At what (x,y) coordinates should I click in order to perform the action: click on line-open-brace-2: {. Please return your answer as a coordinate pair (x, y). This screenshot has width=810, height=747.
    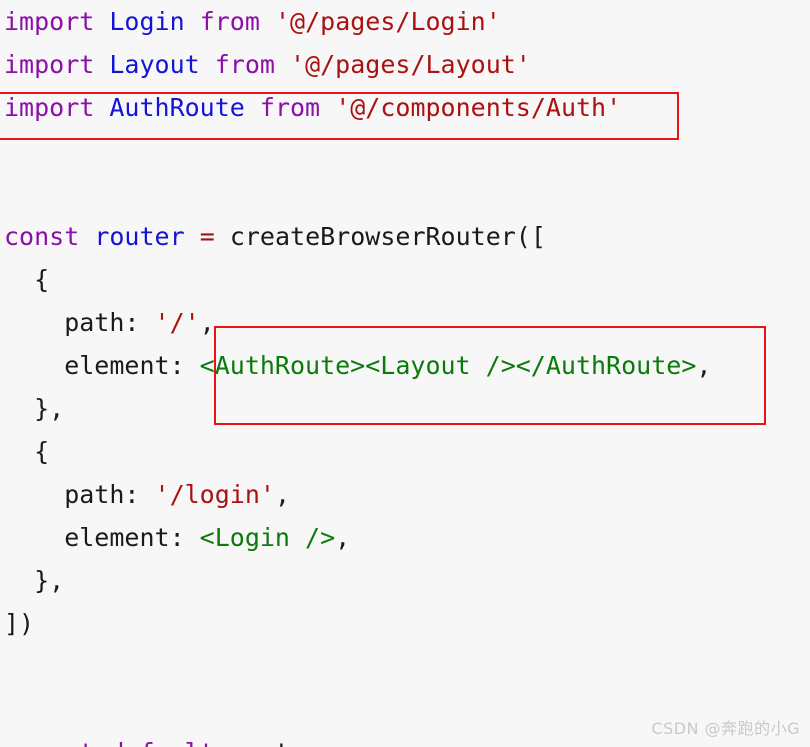
    Looking at the image, I should click on (405, 451).